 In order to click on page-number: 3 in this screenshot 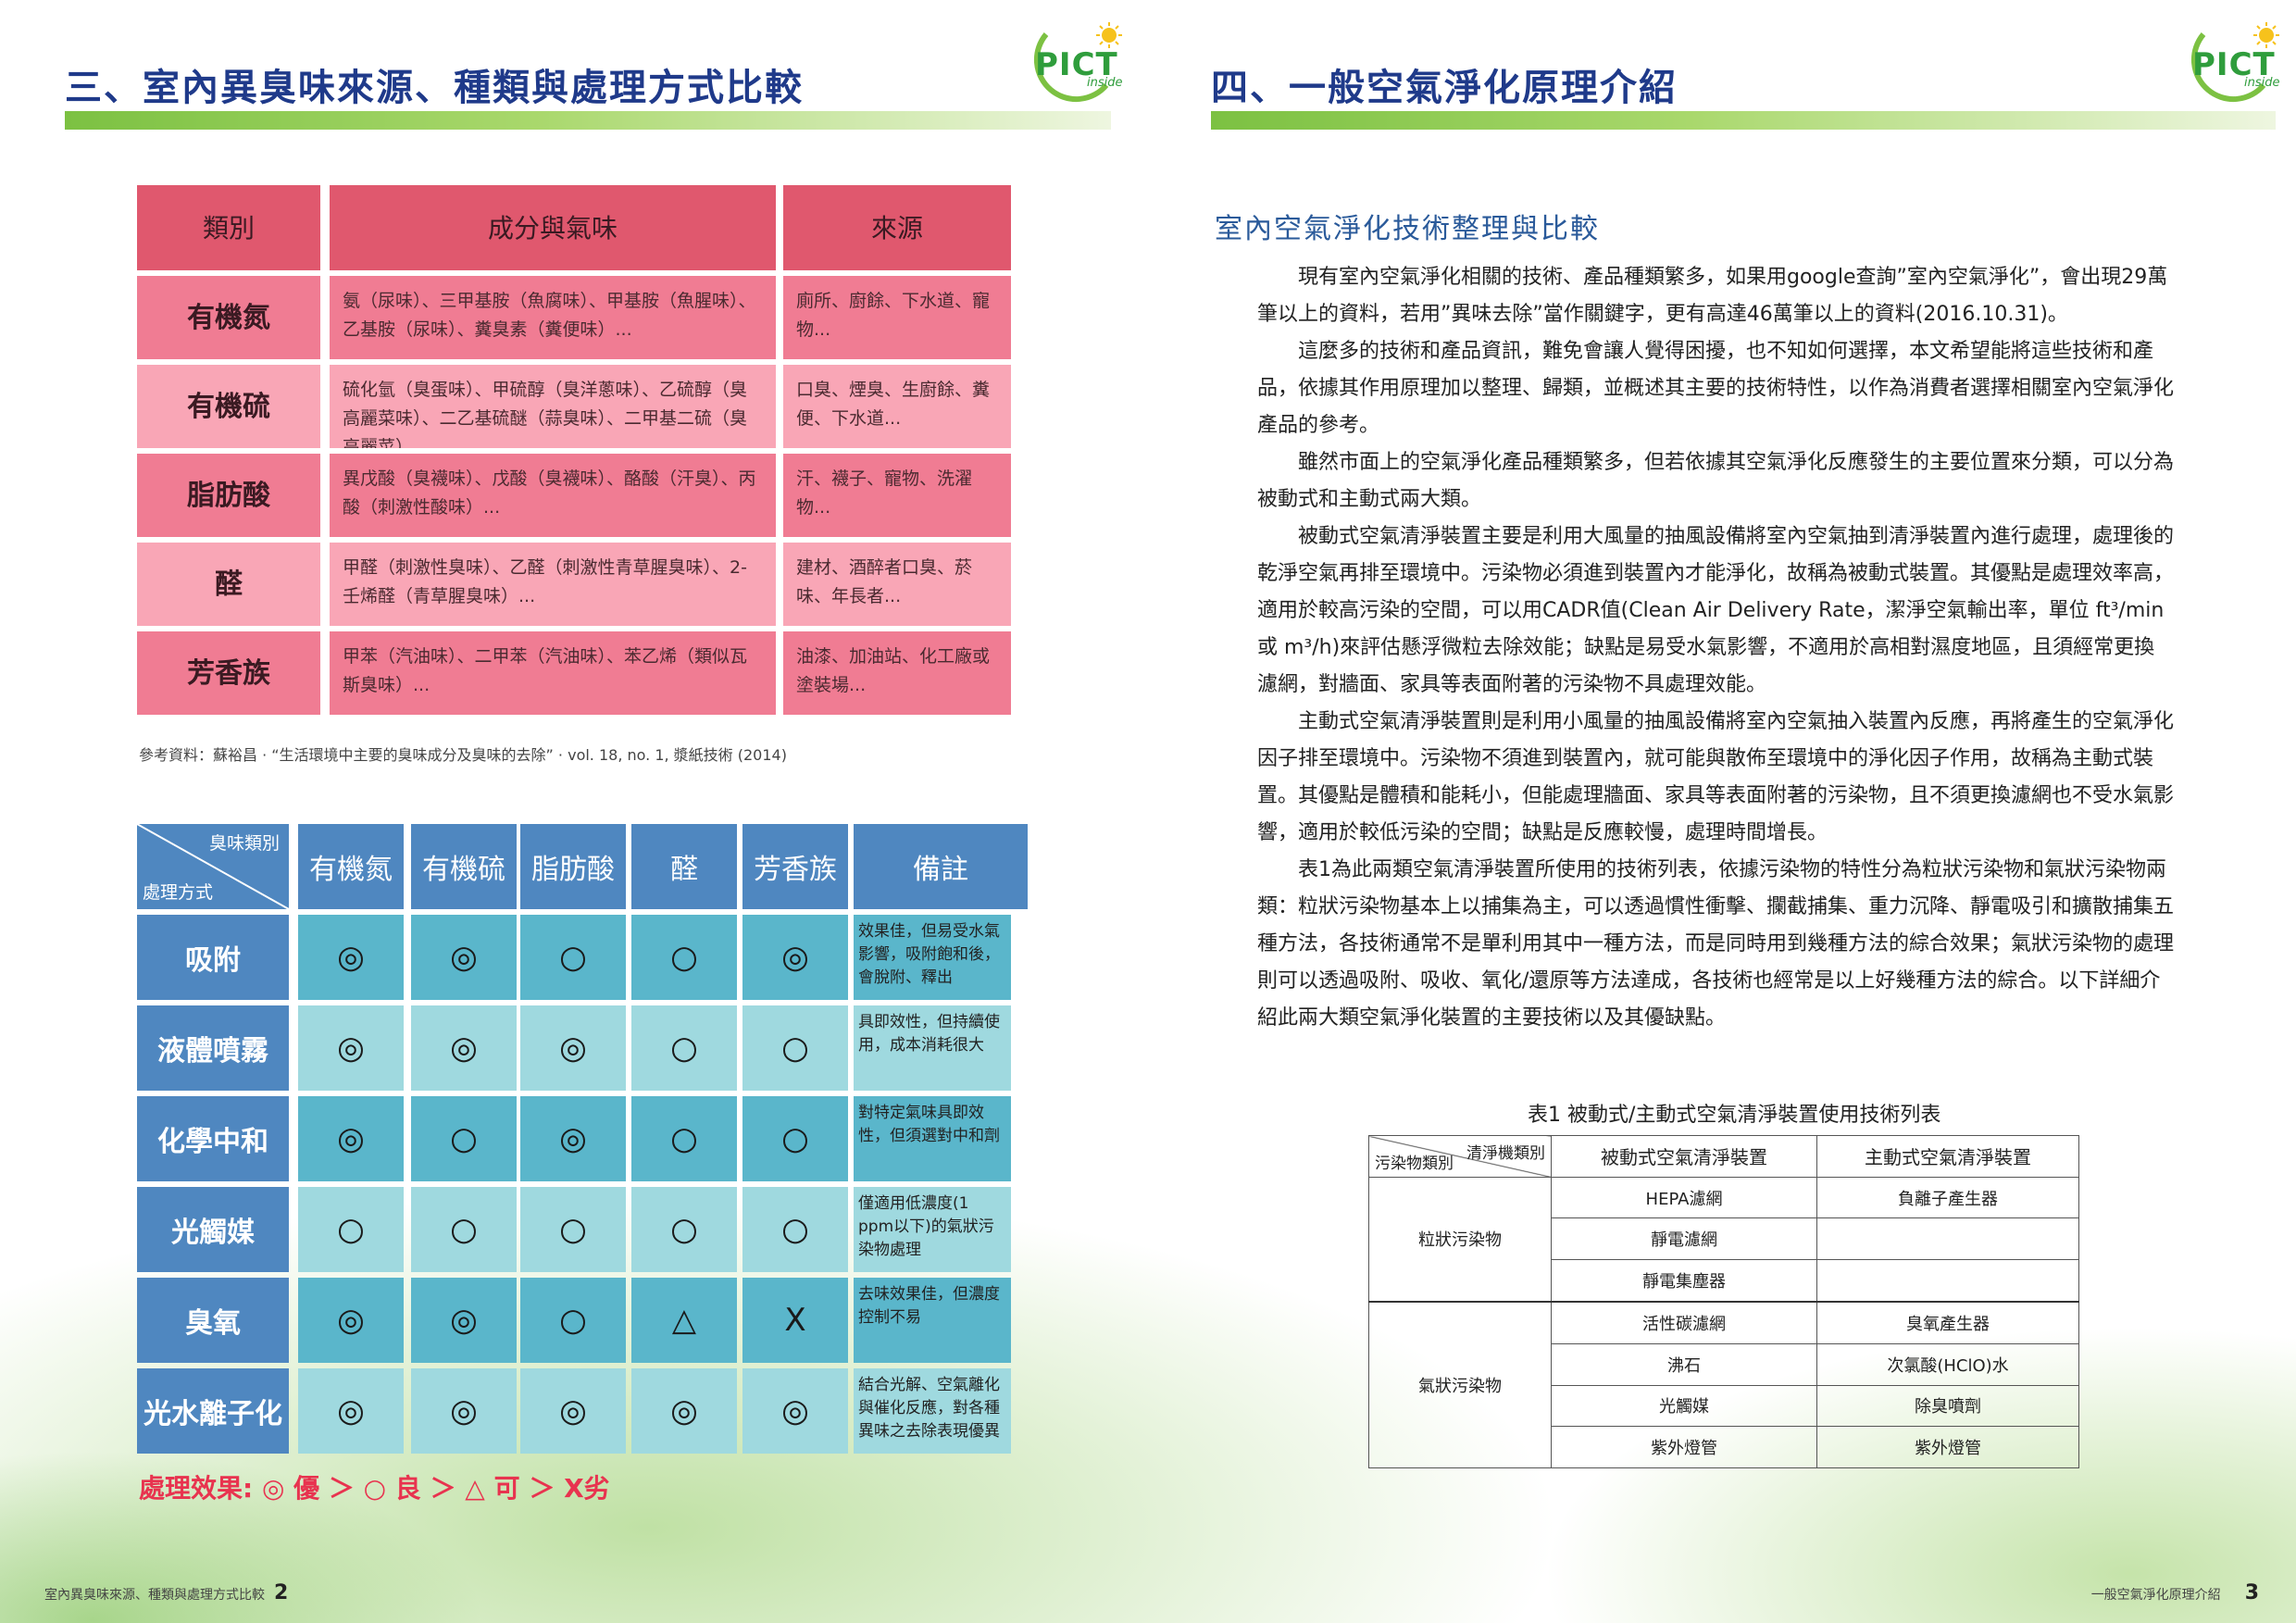, I will do `click(2251, 1593)`.